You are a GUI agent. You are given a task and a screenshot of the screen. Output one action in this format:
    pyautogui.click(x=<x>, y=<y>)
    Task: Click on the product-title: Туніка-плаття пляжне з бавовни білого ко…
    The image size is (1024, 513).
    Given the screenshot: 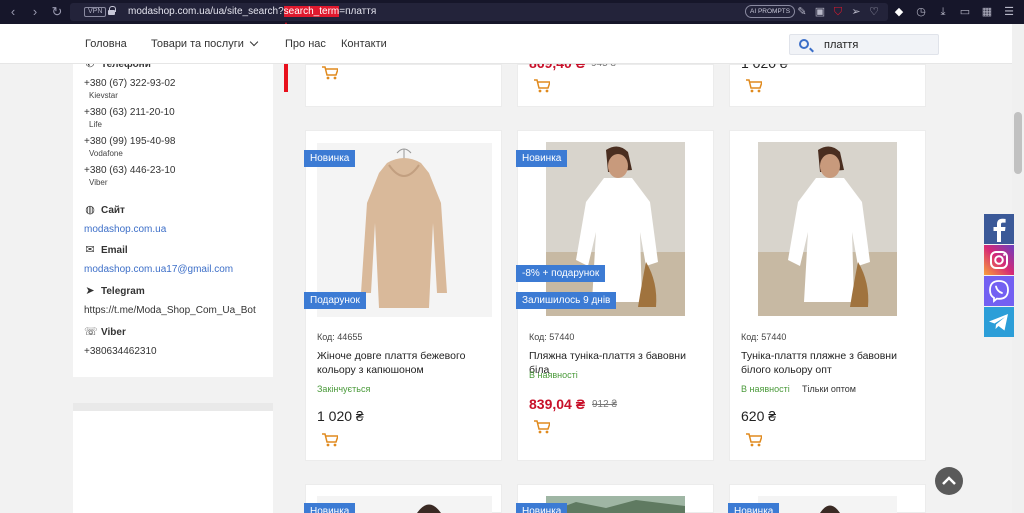 What is the action you would take?
    pyautogui.click(x=831, y=363)
    